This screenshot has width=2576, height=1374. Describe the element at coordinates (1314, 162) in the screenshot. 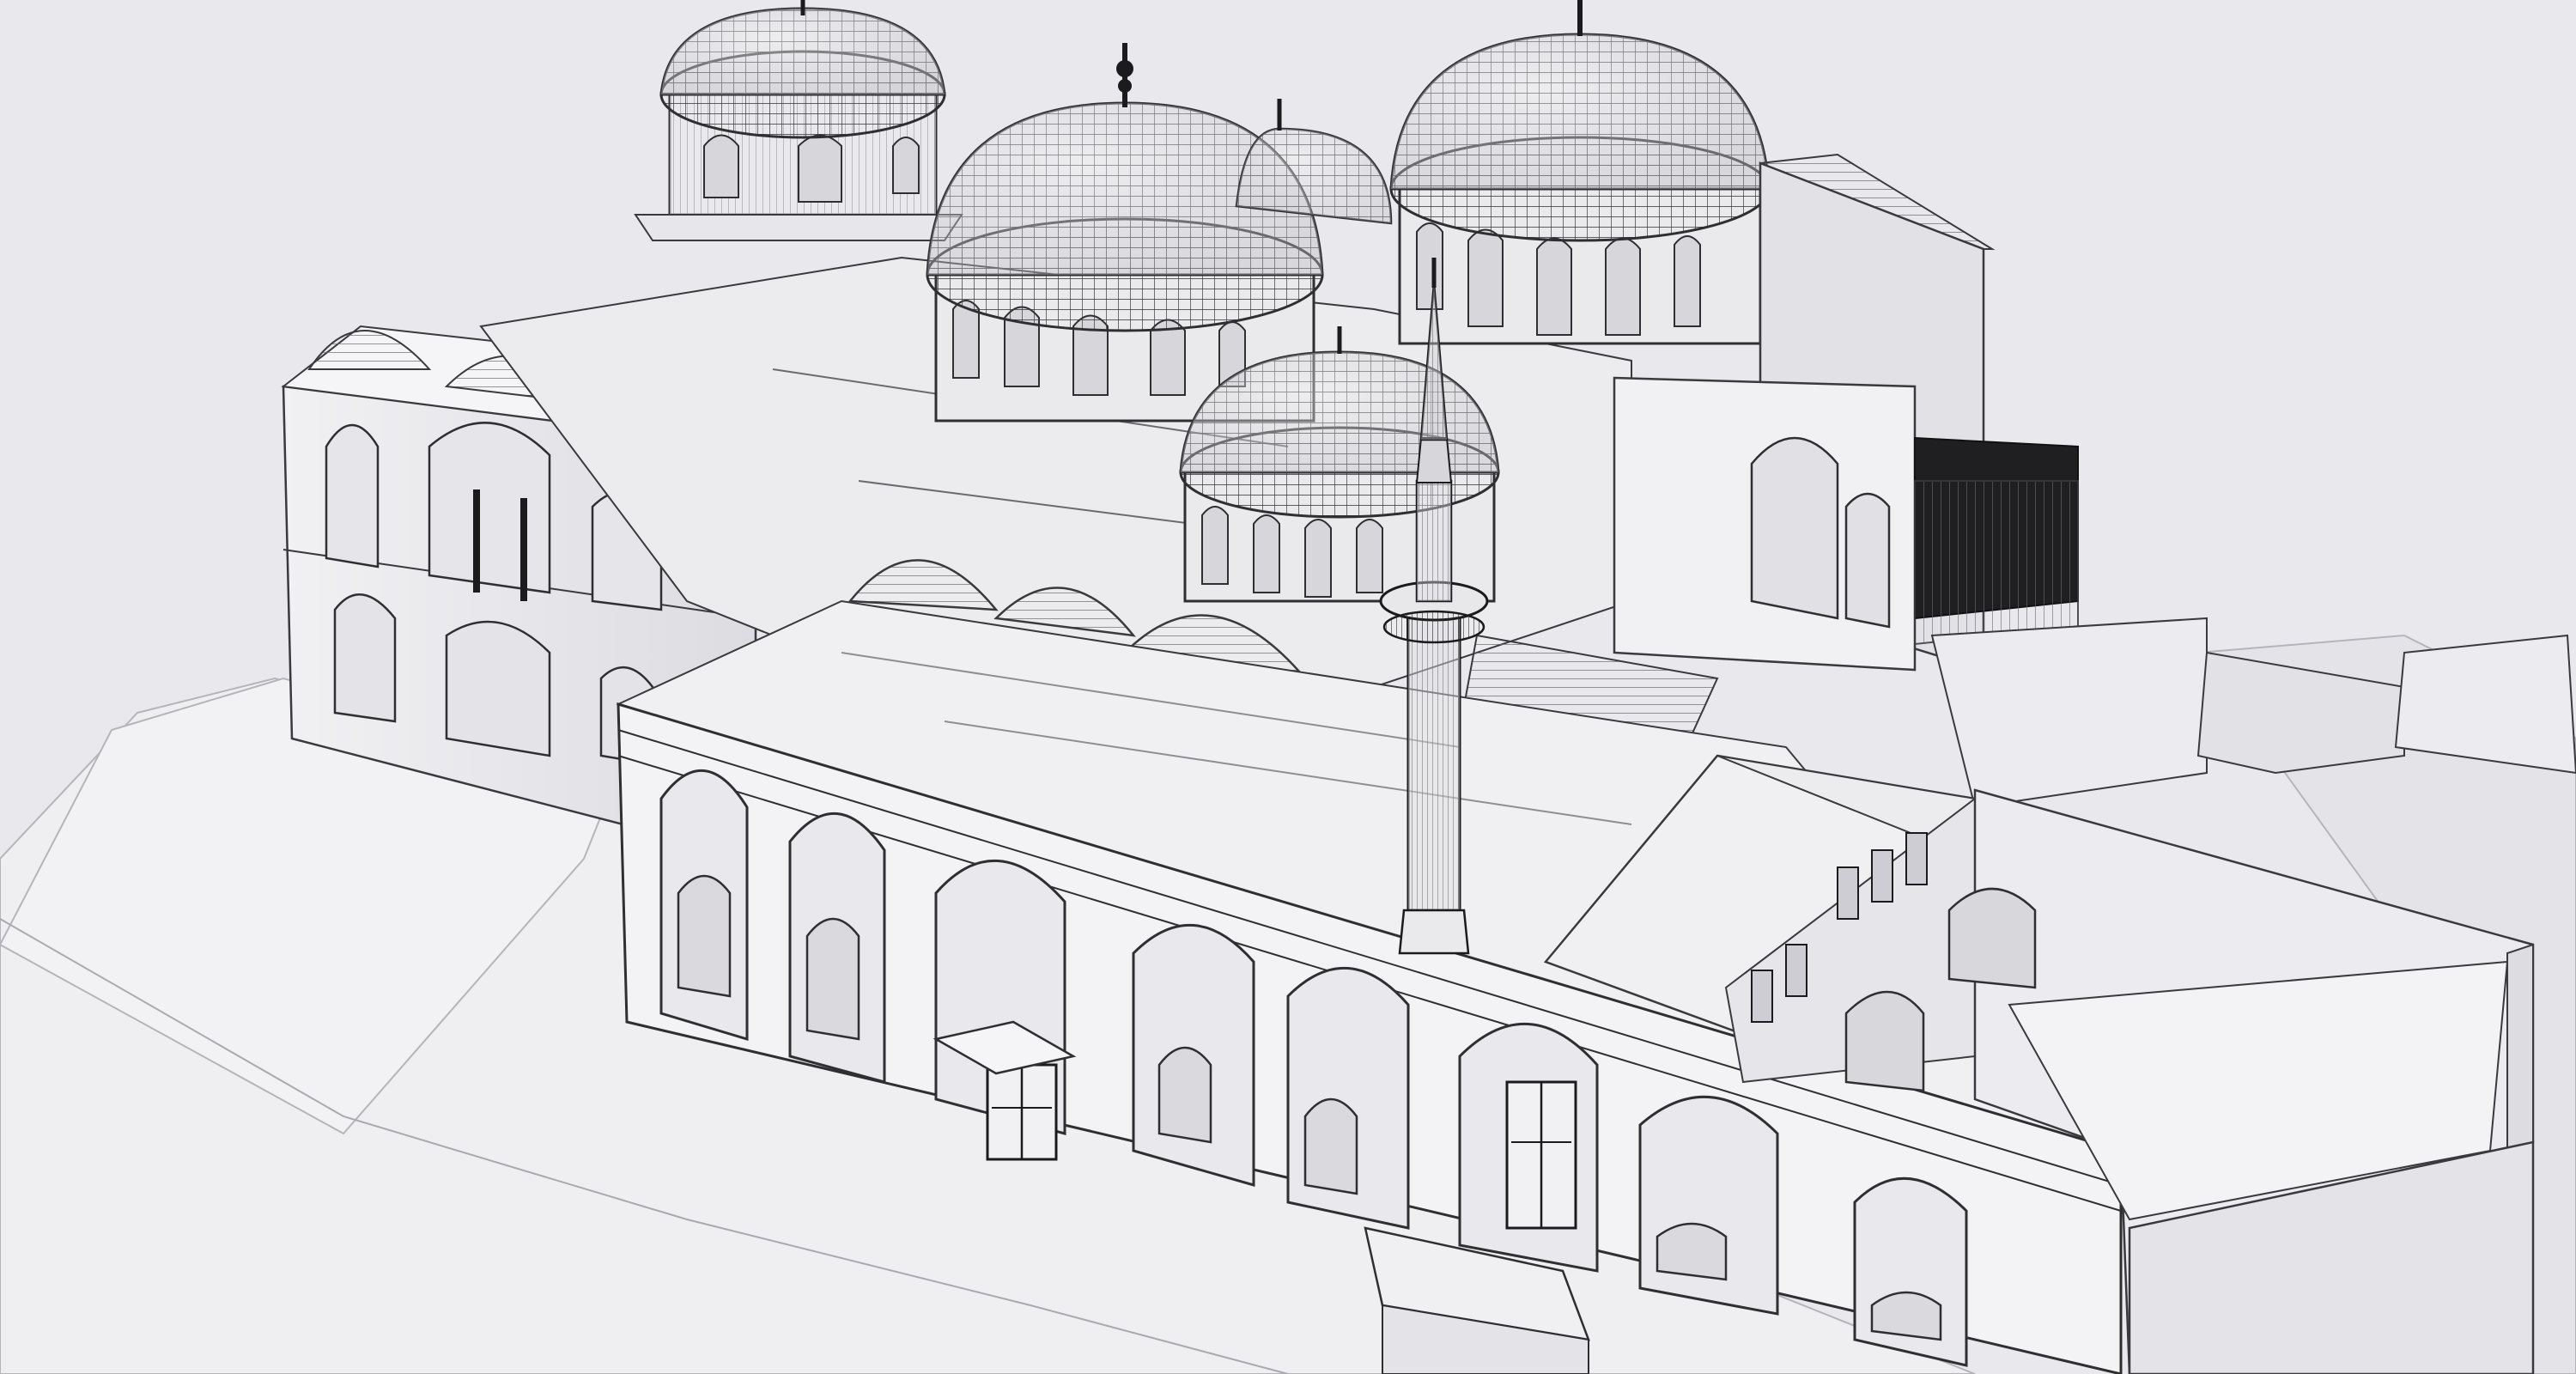

I see `dome-small-back` at that location.